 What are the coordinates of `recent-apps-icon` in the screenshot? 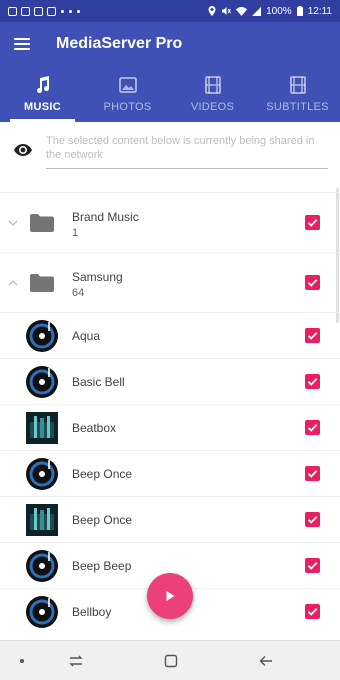 It's located at (76, 661).